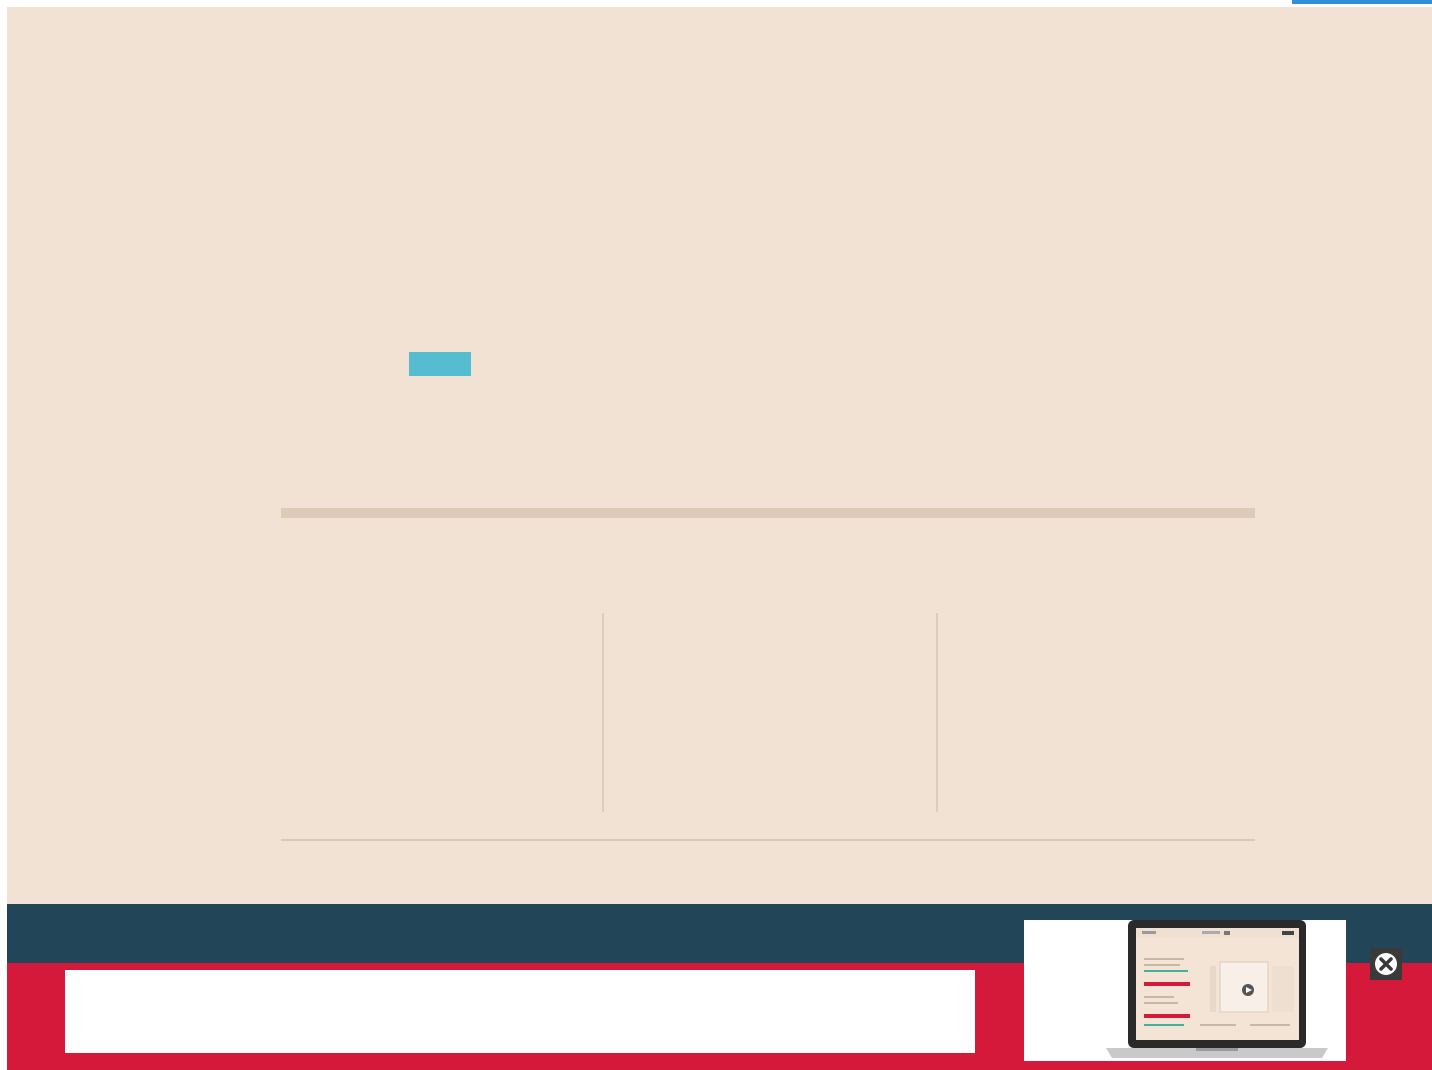 Image resolution: width=1432 pixels, height=1070 pixels. Describe the element at coordinates (520, 1011) in the screenshot. I see `banner-email-field` at that location.